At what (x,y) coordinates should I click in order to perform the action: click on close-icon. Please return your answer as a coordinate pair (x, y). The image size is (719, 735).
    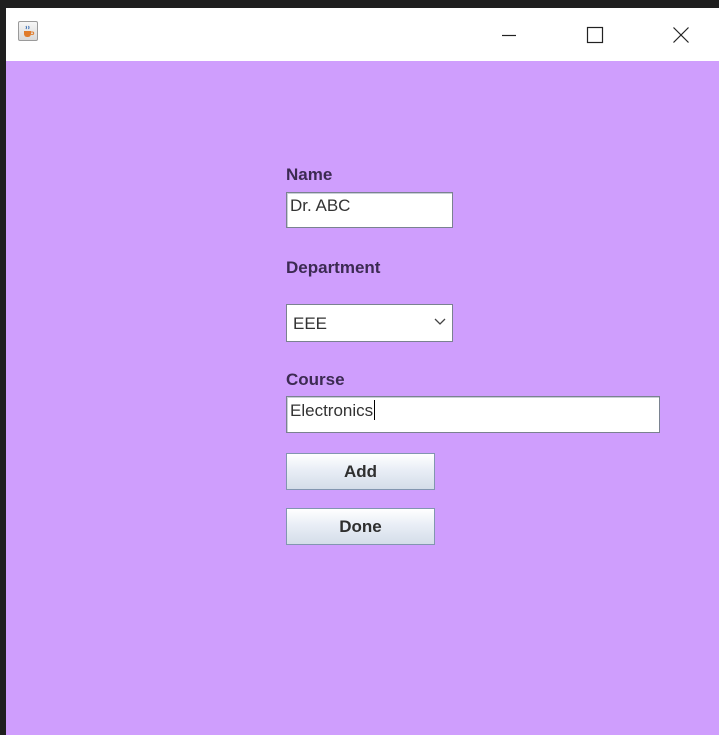
    Looking at the image, I should click on (681, 34).